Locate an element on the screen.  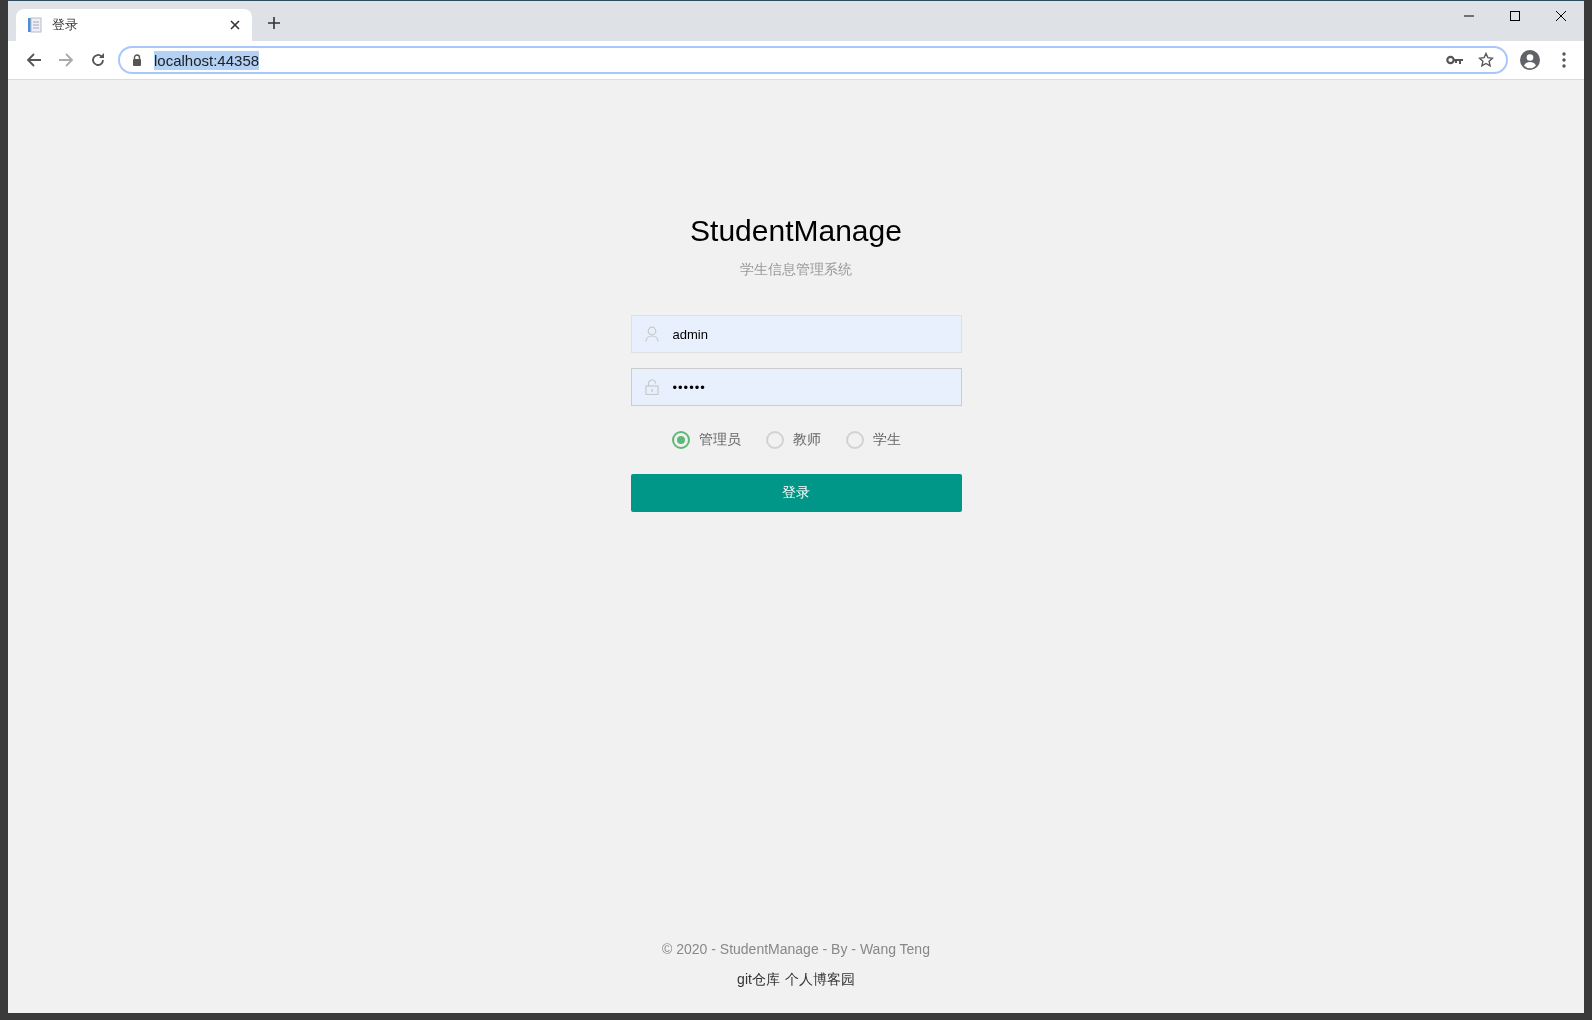
reload-icon is located at coordinates (98, 60).